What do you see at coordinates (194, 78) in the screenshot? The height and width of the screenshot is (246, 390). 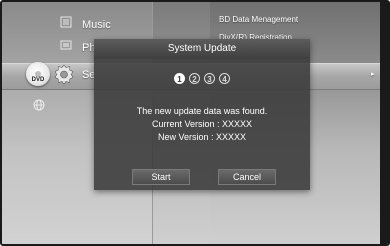 I see `step-2: 2` at bounding box center [194, 78].